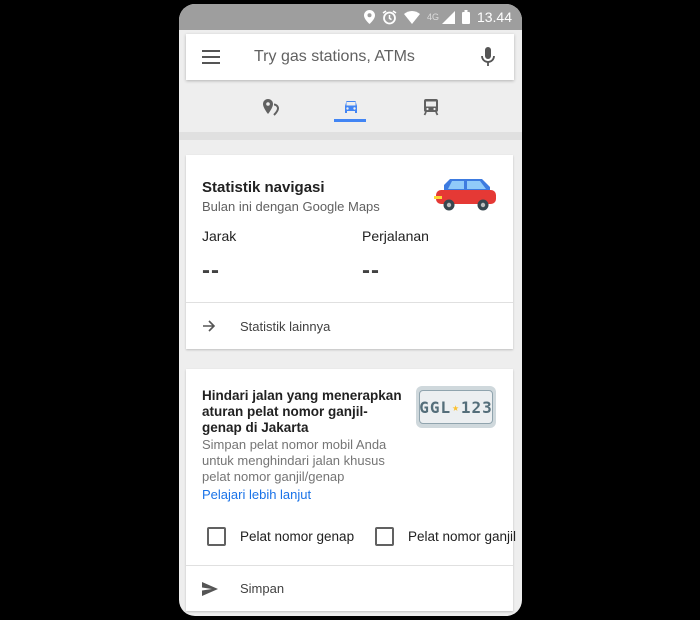 Image resolution: width=700 pixels, height=620 pixels. I want to click on battery-icon, so click(465, 17).